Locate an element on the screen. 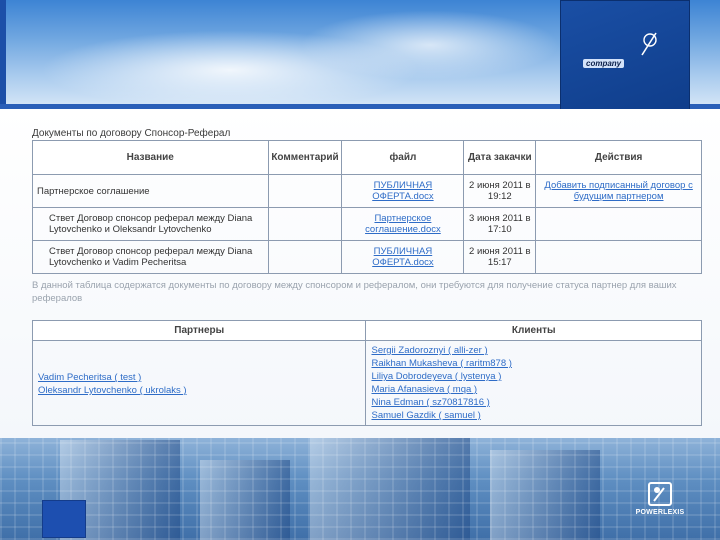  column-header-actions: Действия is located at coordinates (618, 157).